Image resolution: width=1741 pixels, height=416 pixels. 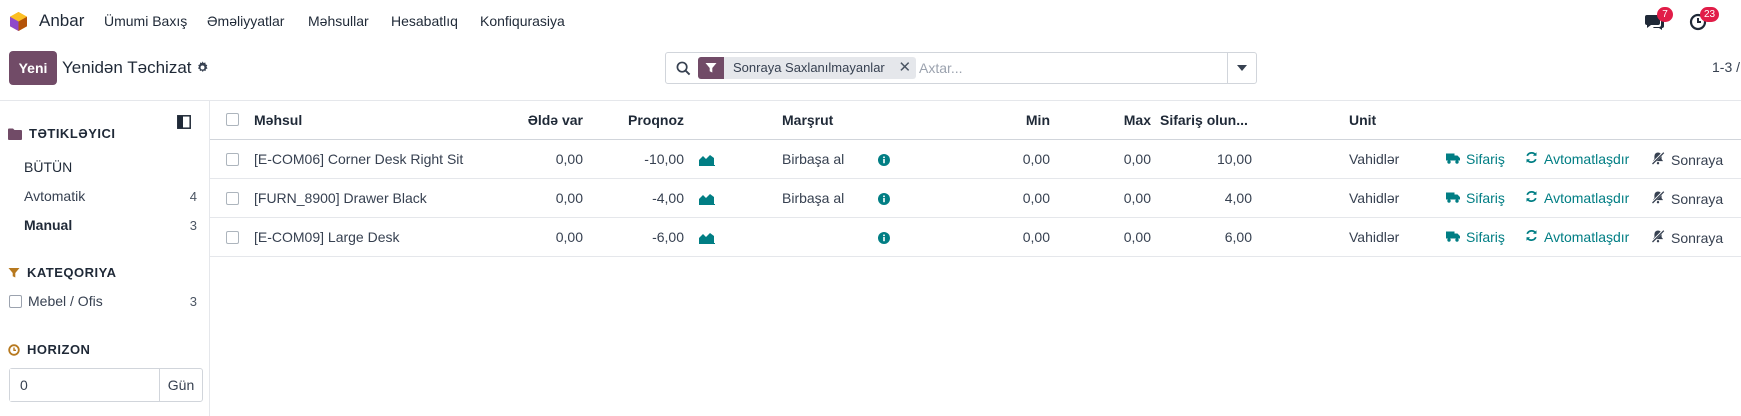 I want to click on category-count: 3, so click(x=193, y=301).